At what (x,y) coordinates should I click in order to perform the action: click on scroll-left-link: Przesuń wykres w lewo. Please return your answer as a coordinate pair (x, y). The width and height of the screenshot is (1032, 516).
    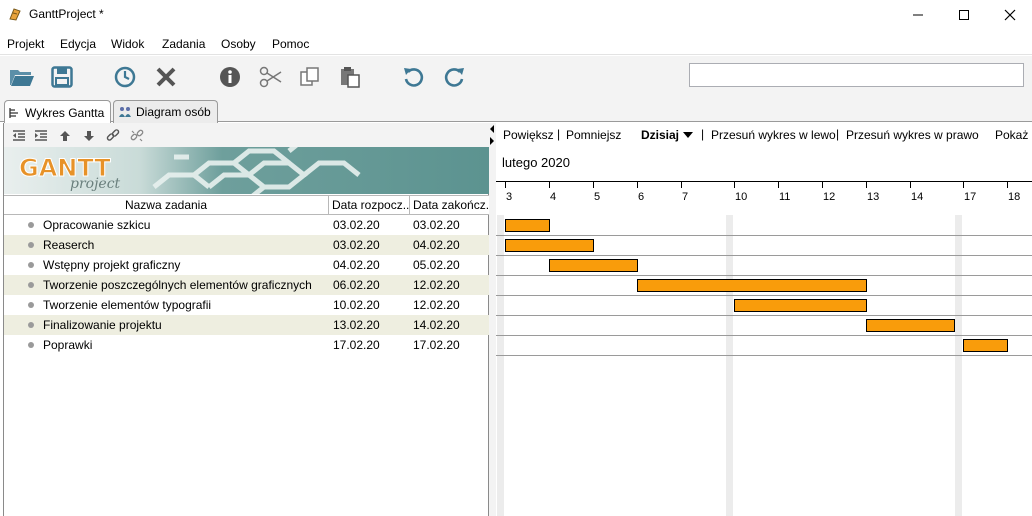
    Looking at the image, I should click on (773, 135).